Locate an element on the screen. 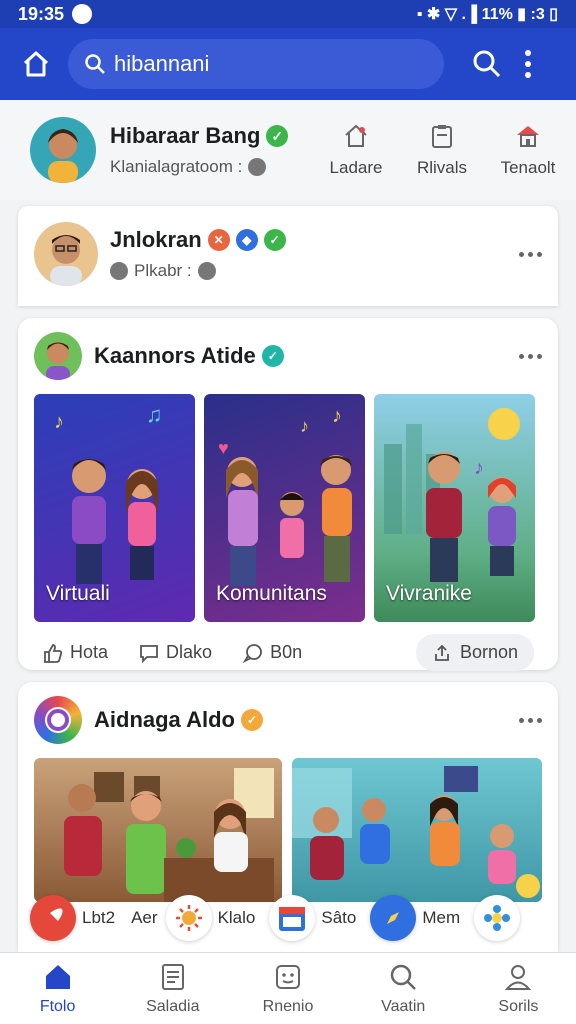 This screenshot has width=576, height=1024. share-label: Bornon is located at coordinates (488, 652).